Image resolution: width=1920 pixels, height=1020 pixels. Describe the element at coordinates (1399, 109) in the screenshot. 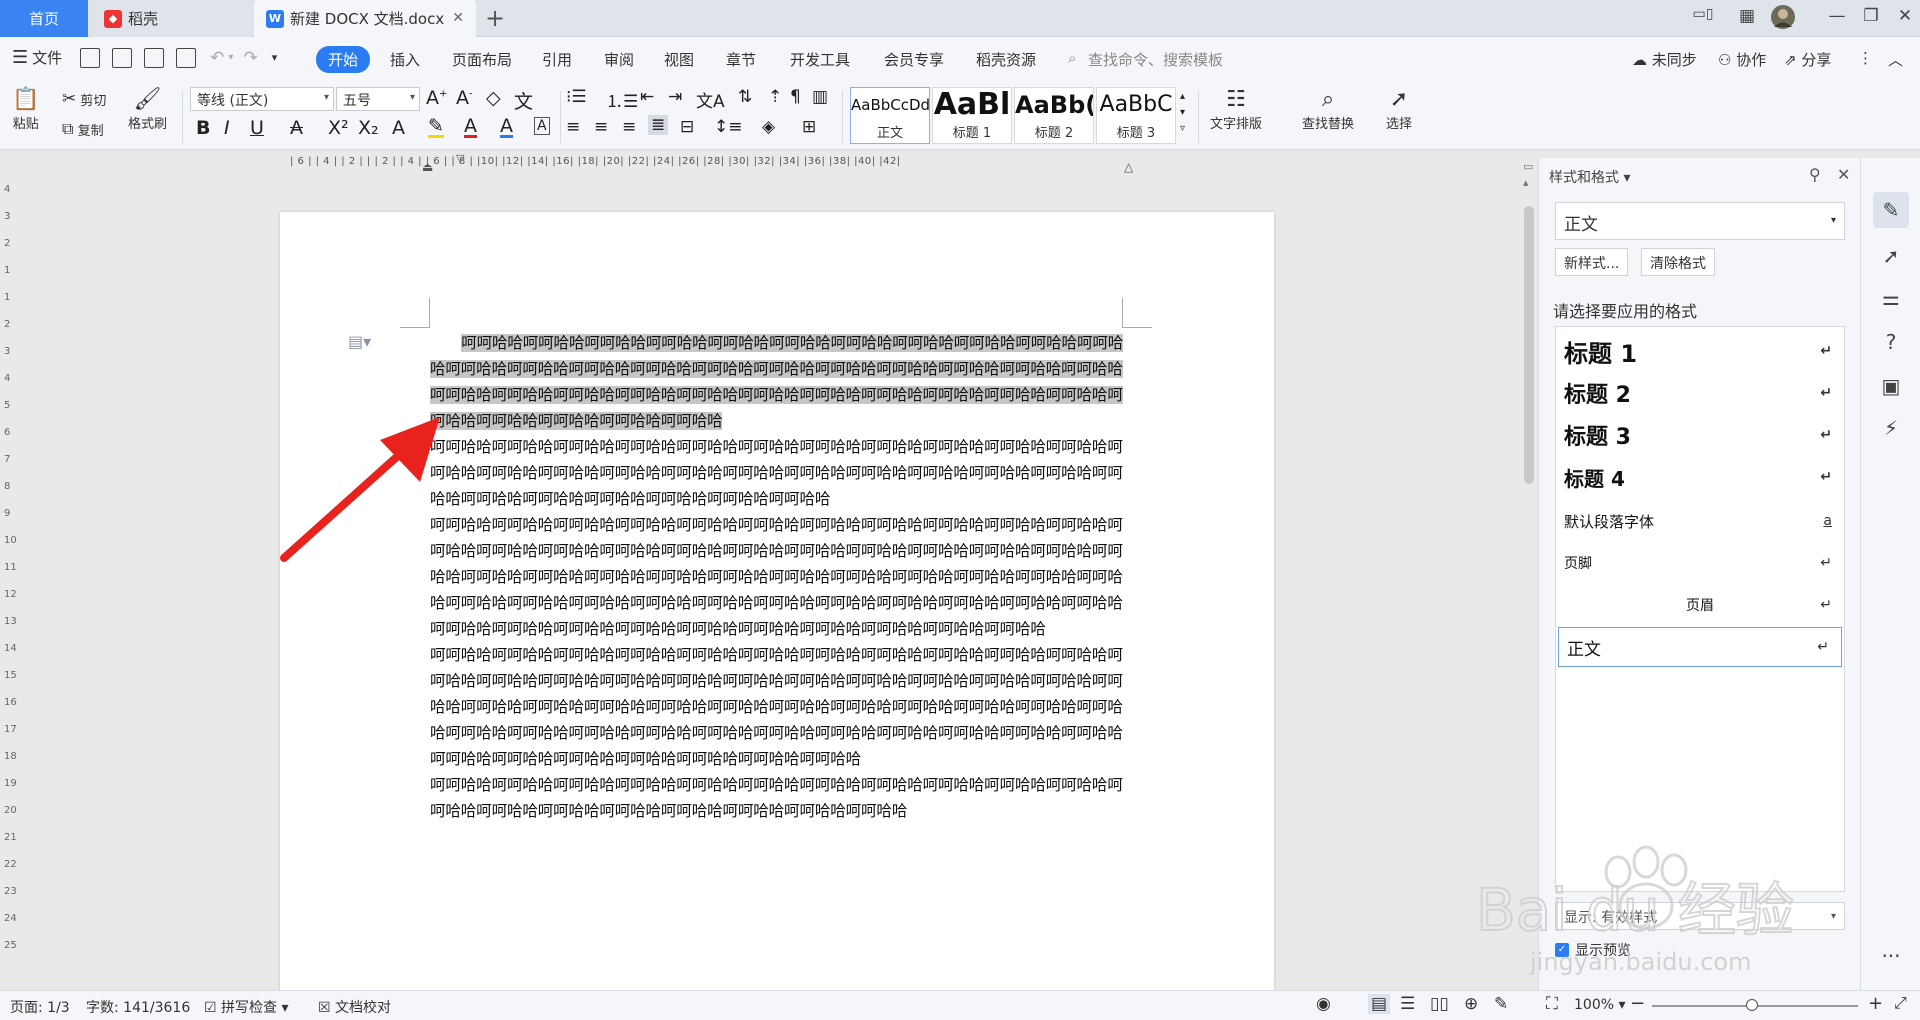

I see `select-button: ➚ 选择` at that location.